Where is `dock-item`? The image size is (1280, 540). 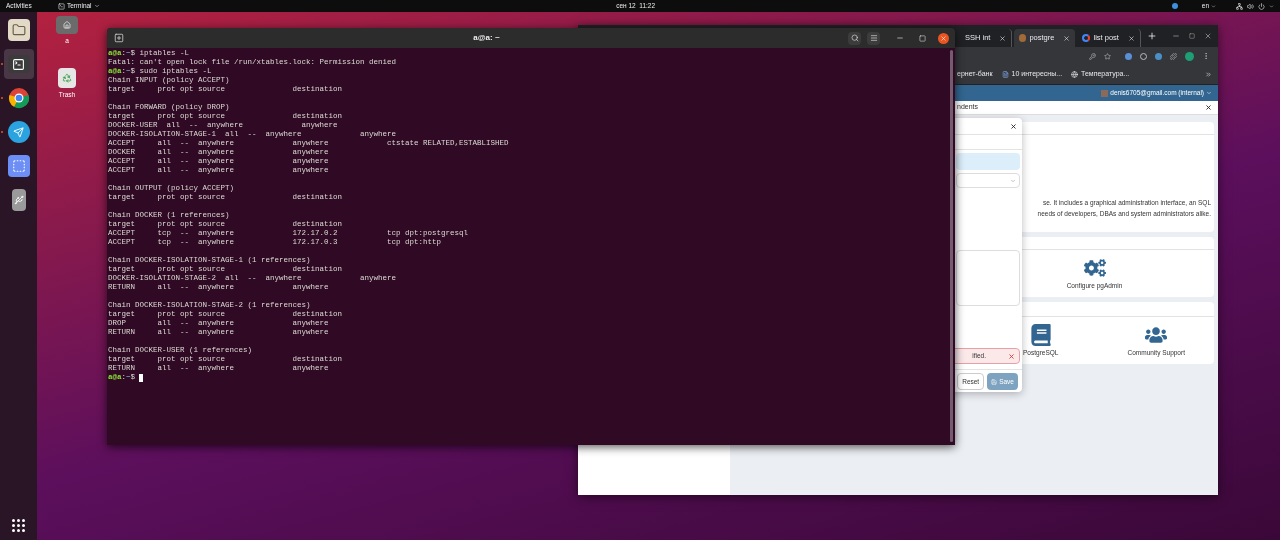 dock-item is located at coordinates (18, 64).